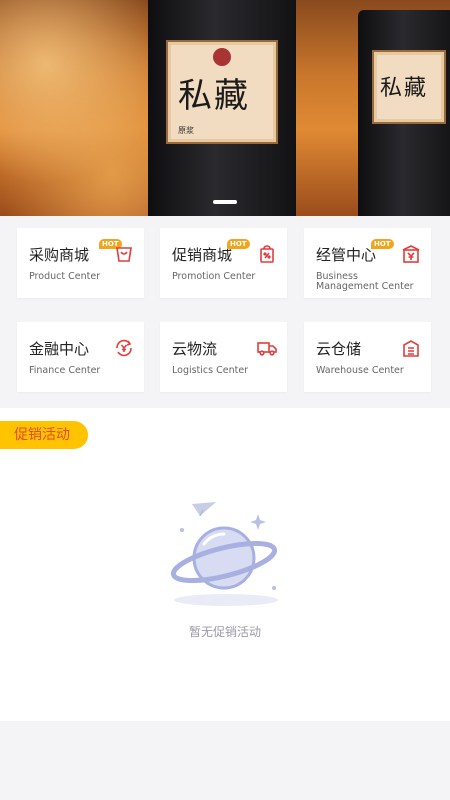 Image resolution: width=450 pixels, height=800 pixels. Describe the element at coordinates (222, 57) in the screenshot. I see `seal-icon` at that location.